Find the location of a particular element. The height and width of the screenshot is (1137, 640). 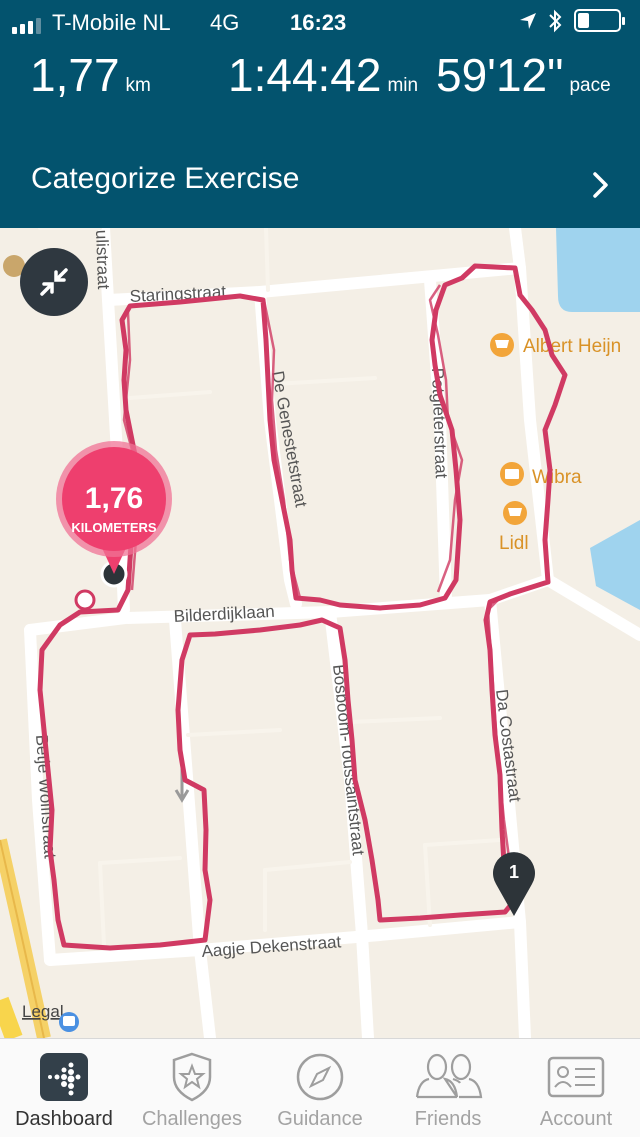

tab-guidance: Guidance is located at coordinates (320, 1088).